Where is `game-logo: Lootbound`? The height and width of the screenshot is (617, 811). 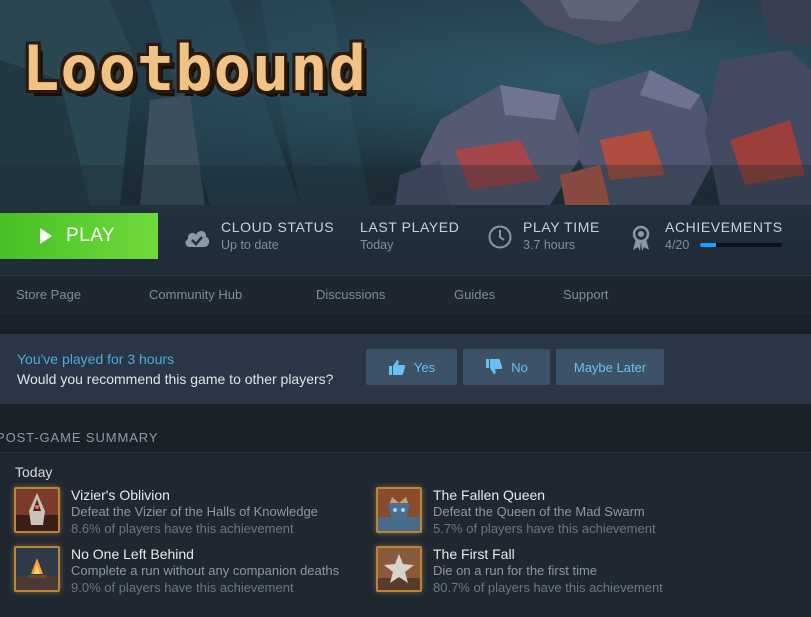 game-logo: Lootbound is located at coordinates (194, 68).